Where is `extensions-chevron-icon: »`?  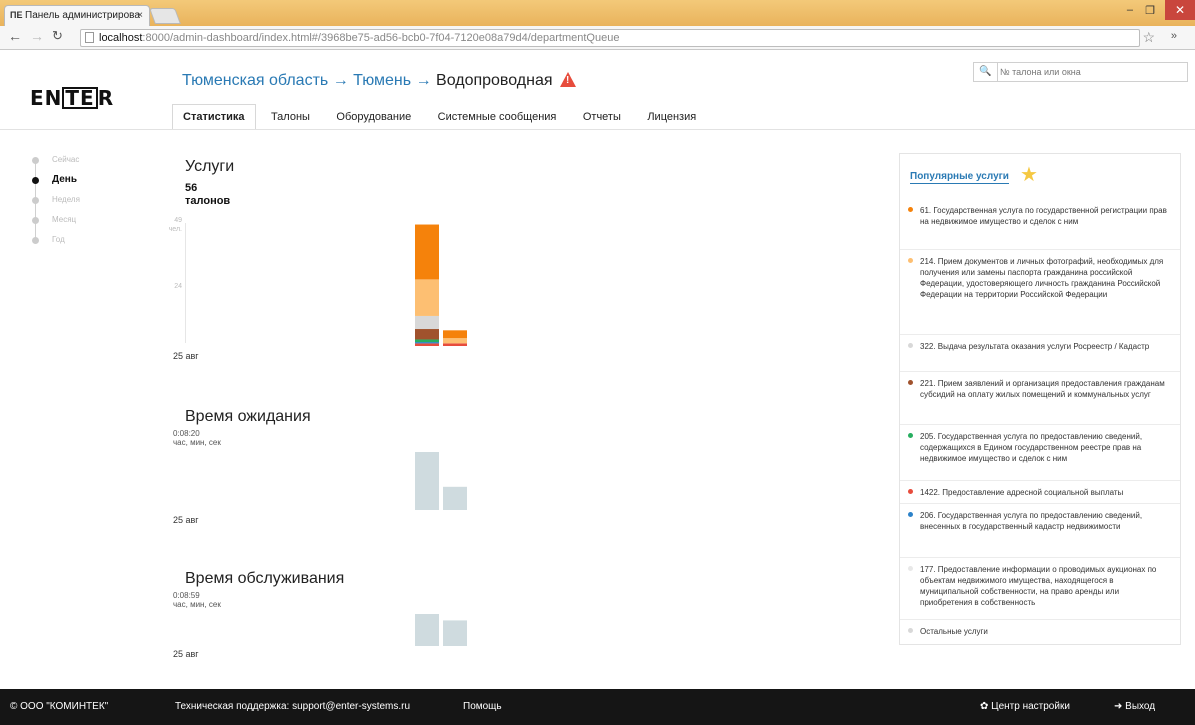
extensions-chevron-icon: » is located at coordinates (1174, 36).